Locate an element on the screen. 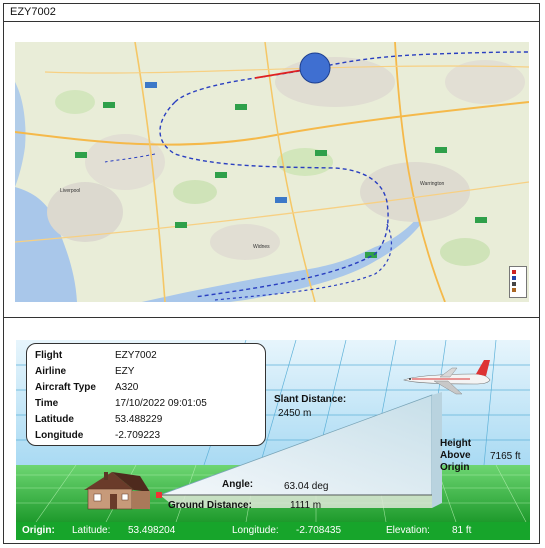 The width and height of the screenshot is (545, 548). origin-latitude-value: 53.498204 is located at coordinates (152, 530).